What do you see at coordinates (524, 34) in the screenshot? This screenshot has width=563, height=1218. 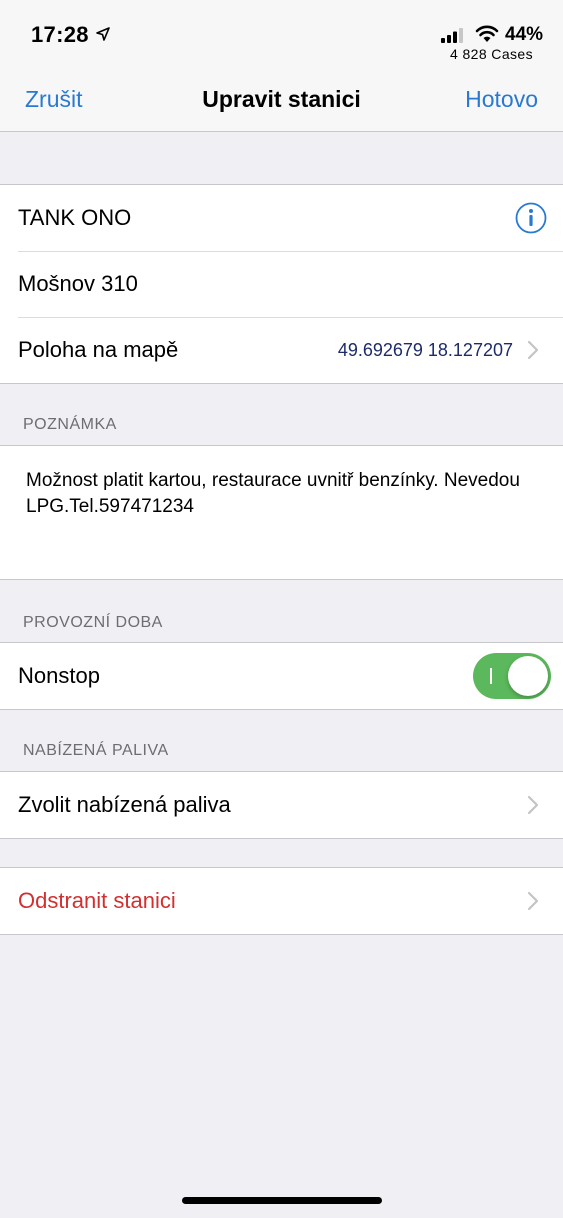 I see `battery-level: 44%` at bounding box center [524, 34].